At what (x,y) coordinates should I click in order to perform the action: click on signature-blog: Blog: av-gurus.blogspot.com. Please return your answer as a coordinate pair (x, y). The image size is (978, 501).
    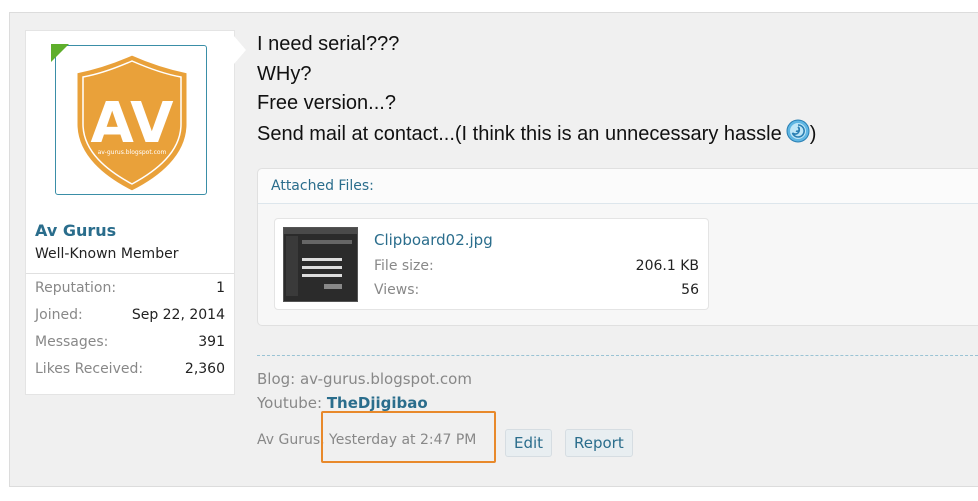
    Looking at the image, I should click on (364, 379).